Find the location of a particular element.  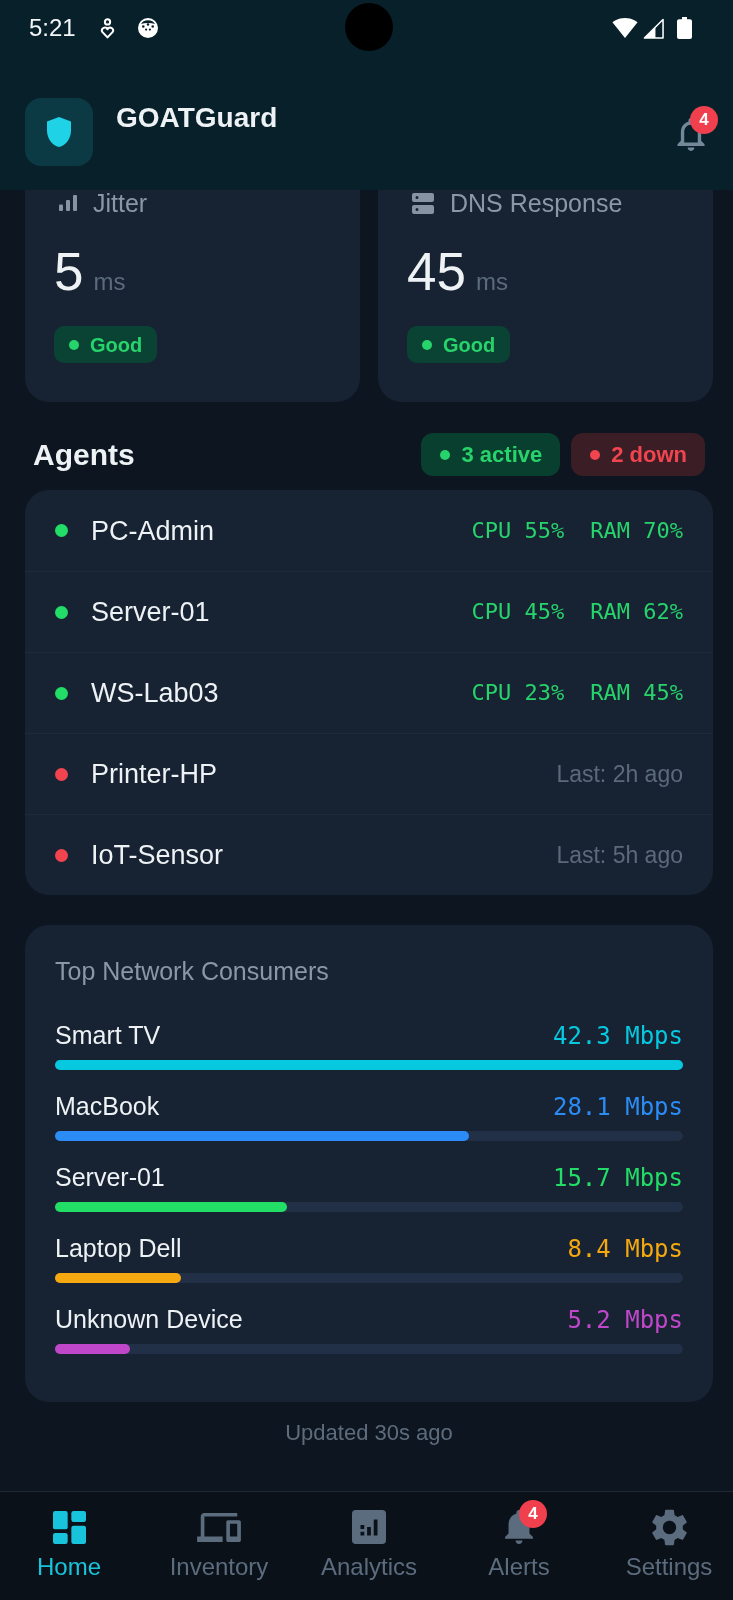

server-icon is located at coordinates (423, 203).